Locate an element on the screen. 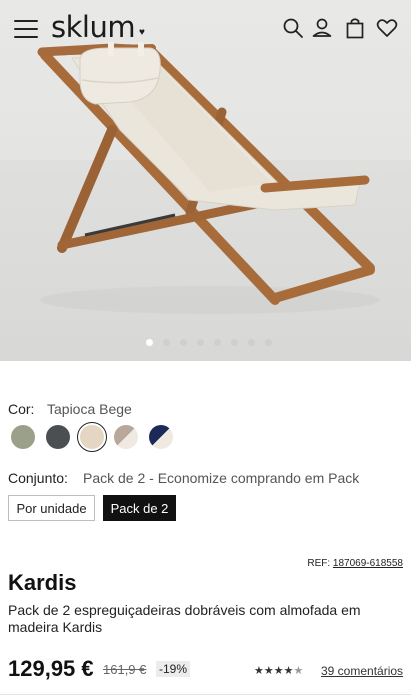  set-value: Pack de 2 - Economize comprando em Pack is located at coordinates (221, 478).